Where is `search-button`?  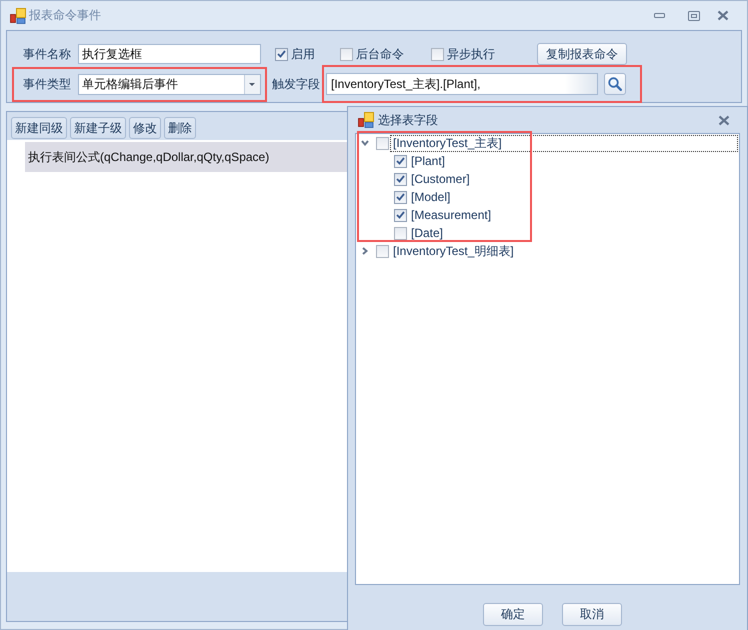 search-button is located at coordinates (615, 84).